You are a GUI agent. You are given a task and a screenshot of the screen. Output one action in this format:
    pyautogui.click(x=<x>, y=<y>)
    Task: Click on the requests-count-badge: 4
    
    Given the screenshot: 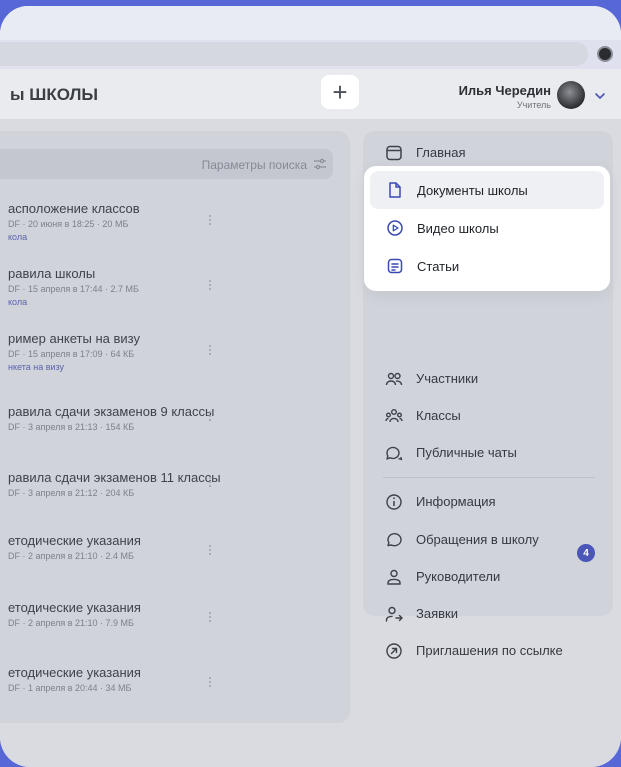 What is the action you would take?
    pyautogui.click(x=586, y=553)
    